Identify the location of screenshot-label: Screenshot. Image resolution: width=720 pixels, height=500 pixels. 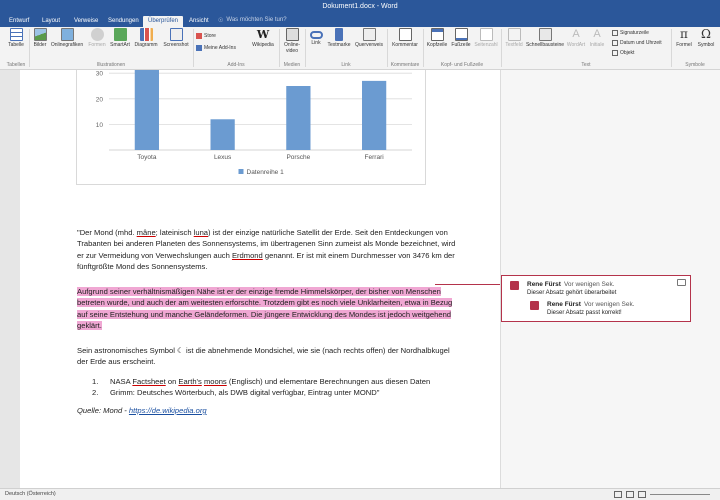
(176, 45).